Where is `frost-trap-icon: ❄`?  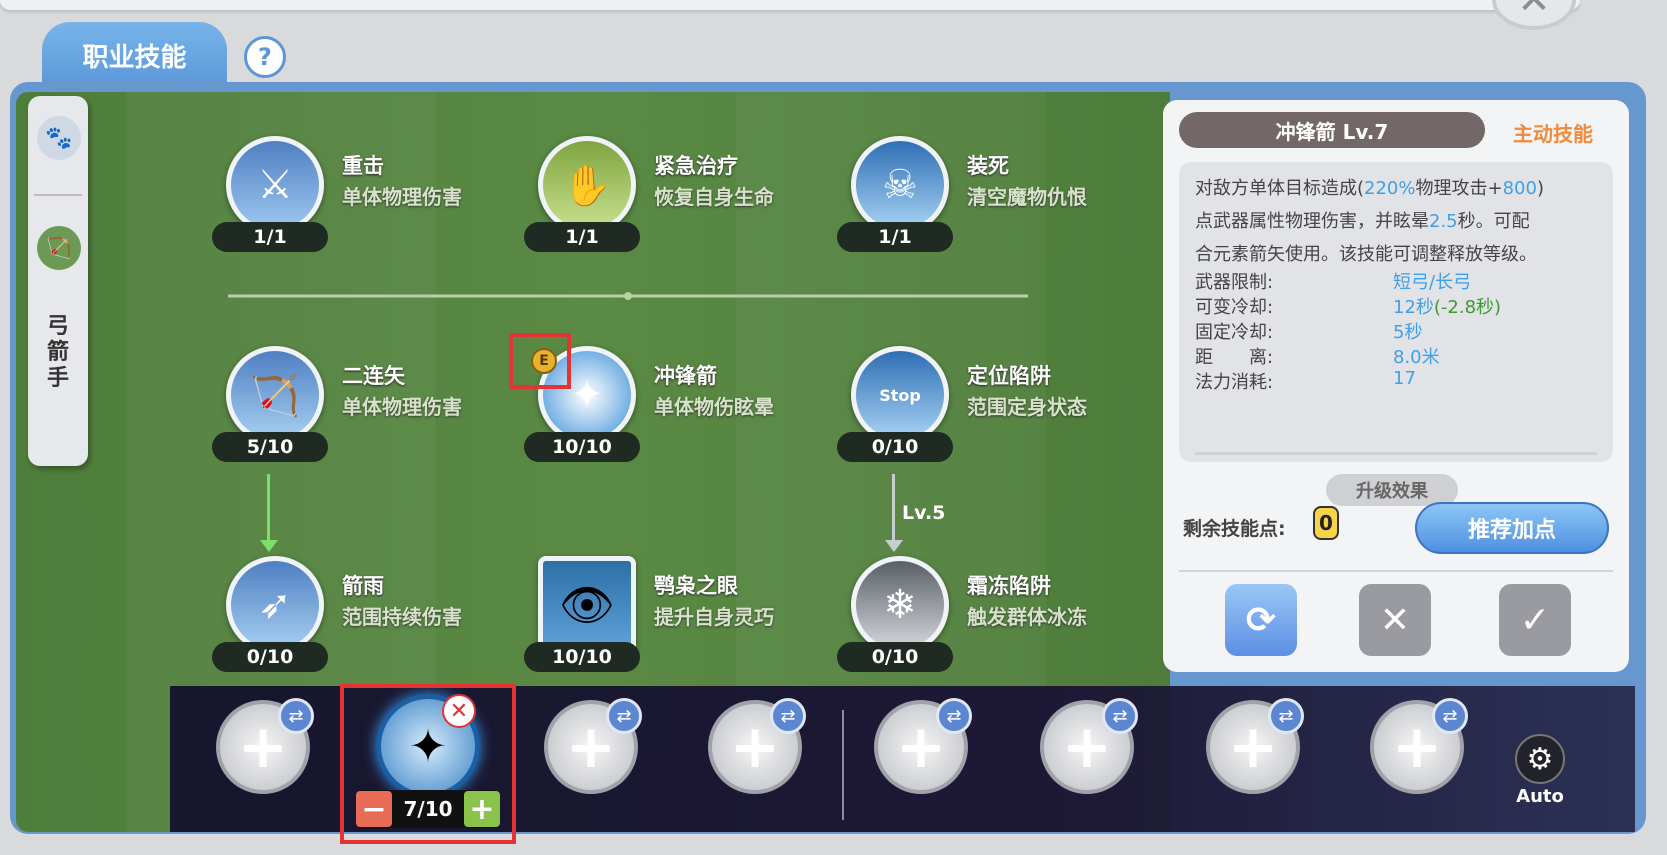
frost-trap-icon: ❄ is located at coordinates (900, 605).